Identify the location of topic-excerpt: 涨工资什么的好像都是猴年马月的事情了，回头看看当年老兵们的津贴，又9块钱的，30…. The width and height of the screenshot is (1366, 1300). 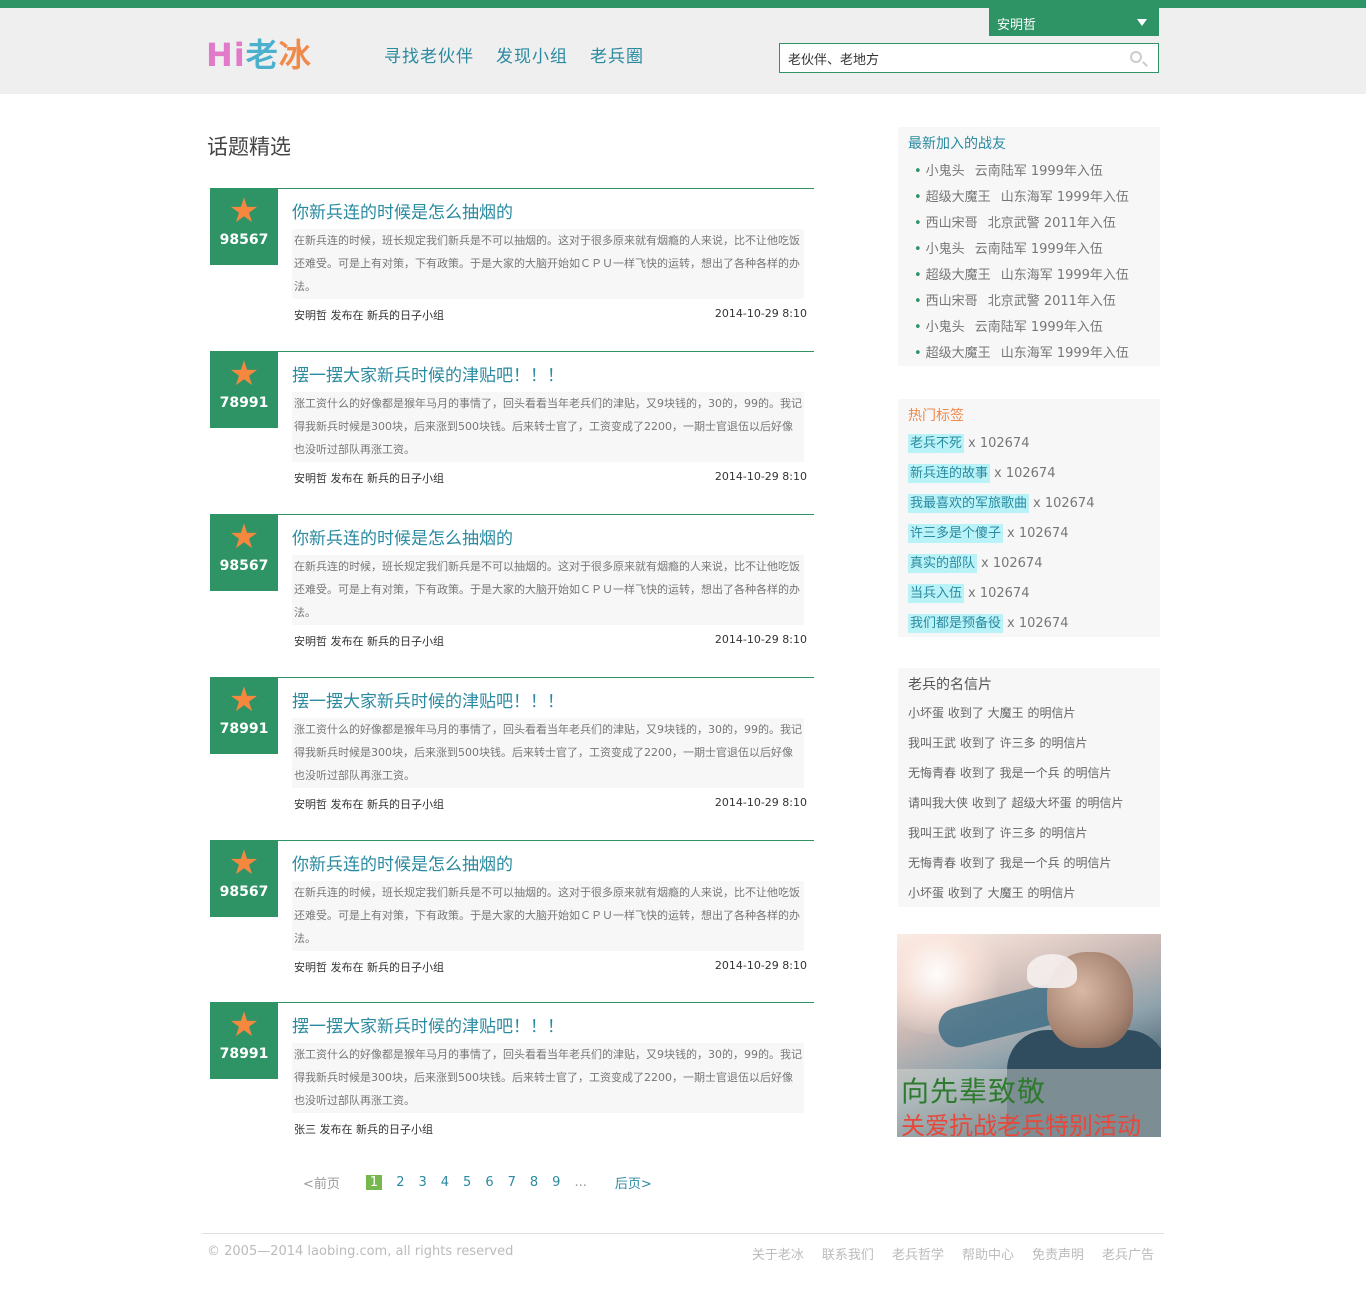
(548, 1078).